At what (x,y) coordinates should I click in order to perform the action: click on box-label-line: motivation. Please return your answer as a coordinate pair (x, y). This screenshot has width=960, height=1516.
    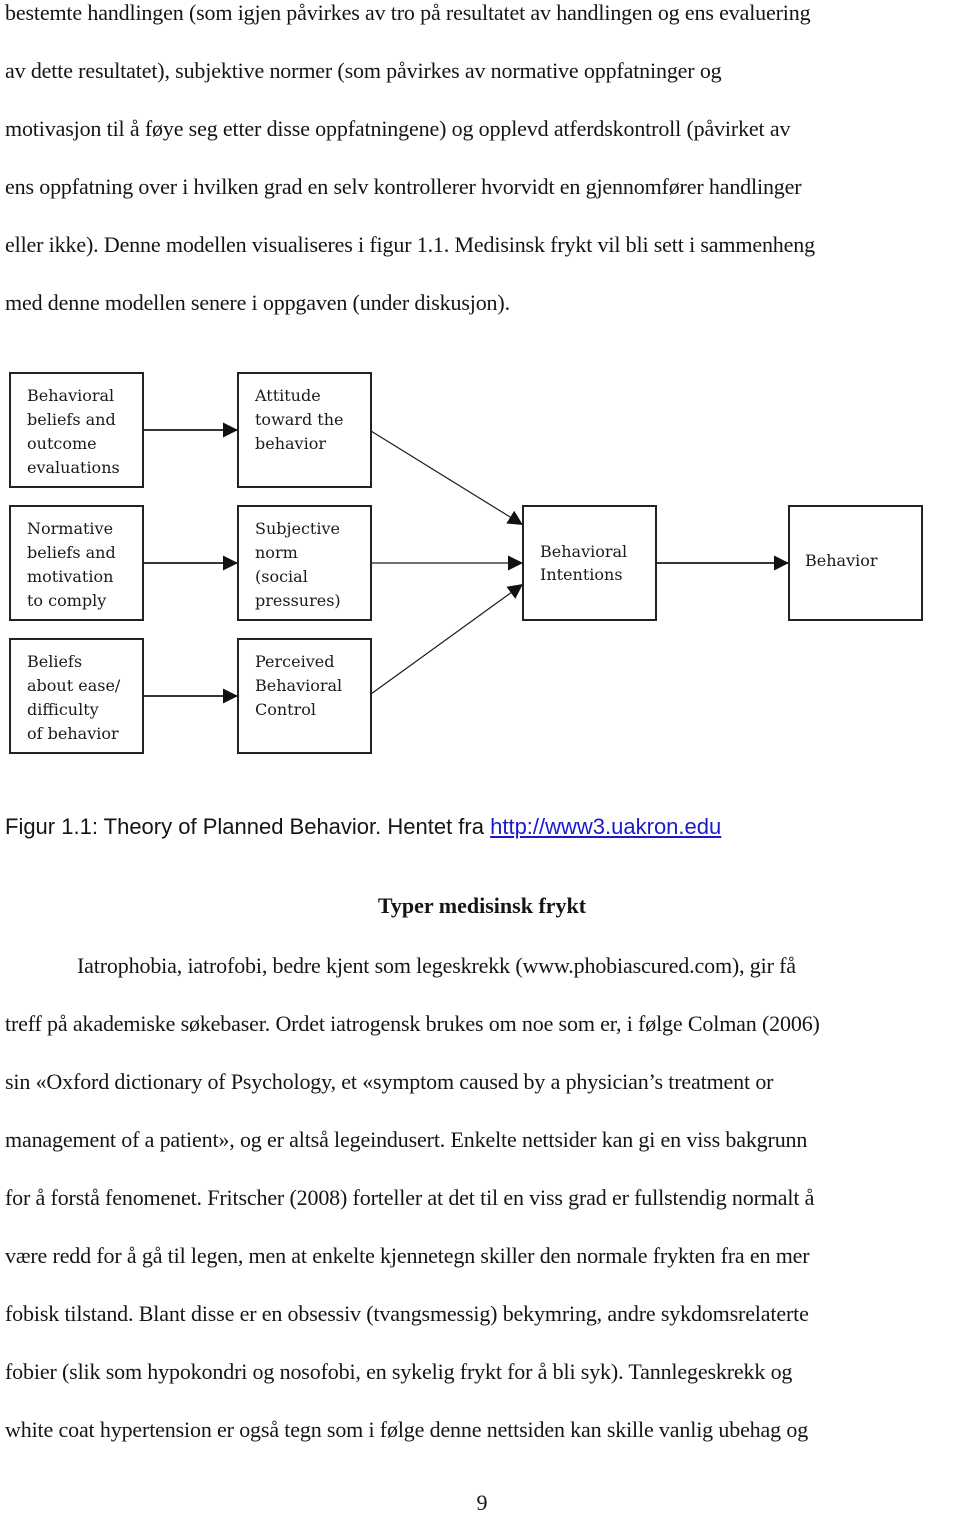
    Looking at the image, I should click on (70, 576).